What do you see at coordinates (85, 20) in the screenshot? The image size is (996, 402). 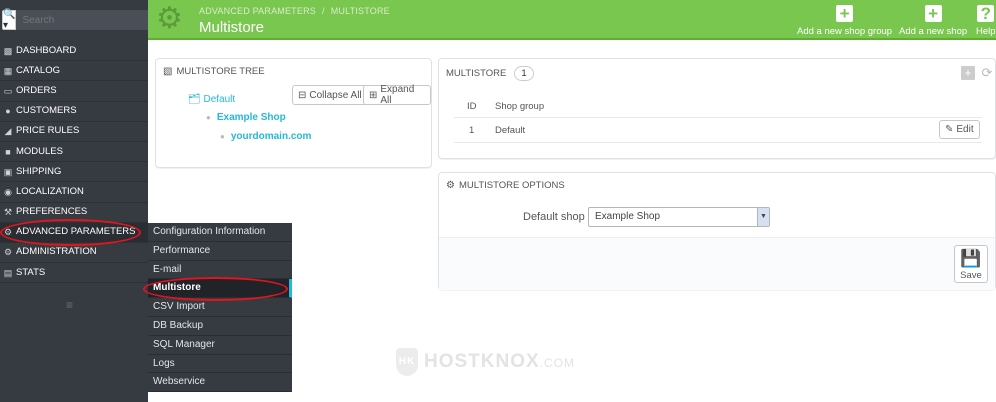 I see `search-input` at bounding box center [85, 20].